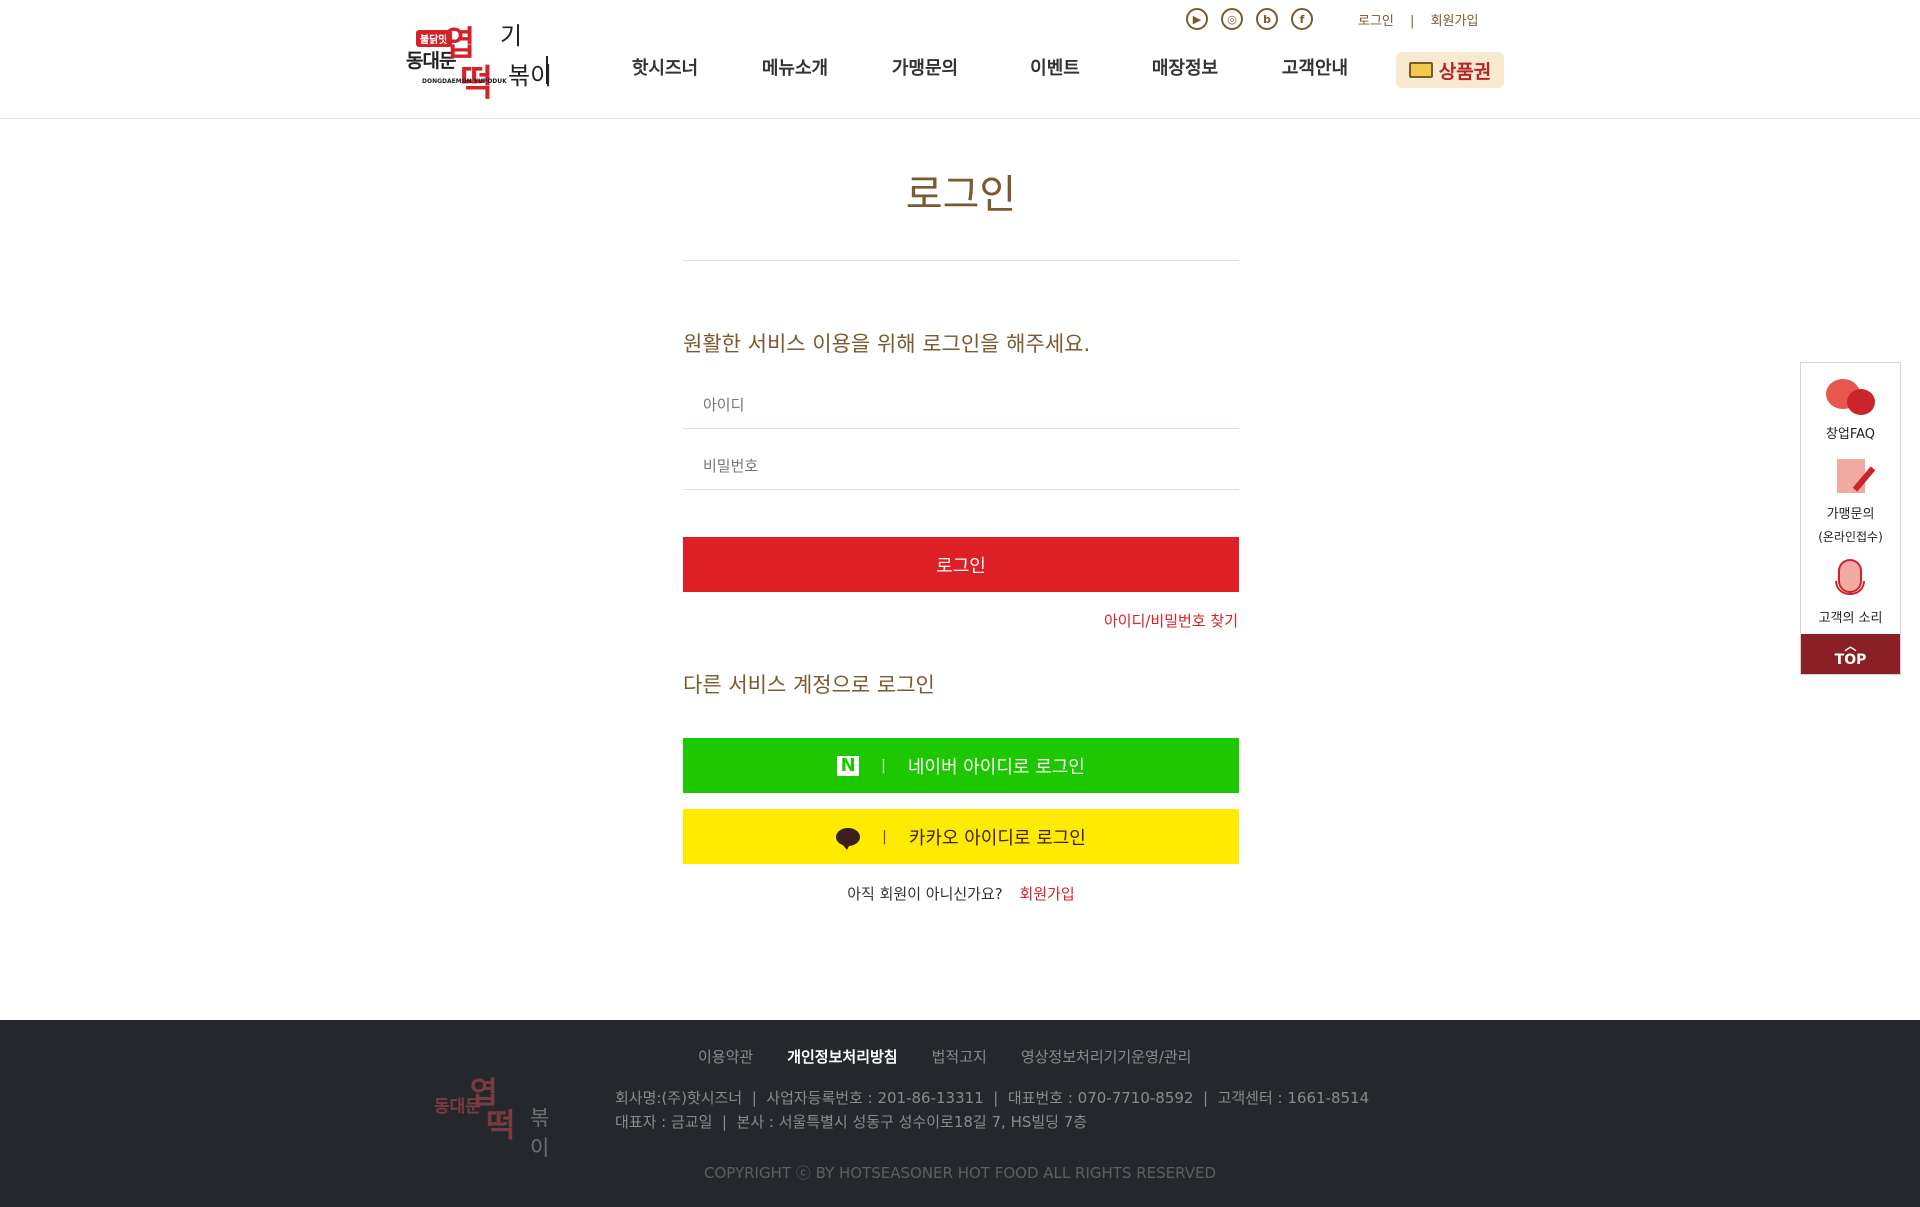 Image resolution: width=1920 pixels, height=1207 pixels. I want to click on nav-item-franchise: 가맹문의, so click(925, 67).